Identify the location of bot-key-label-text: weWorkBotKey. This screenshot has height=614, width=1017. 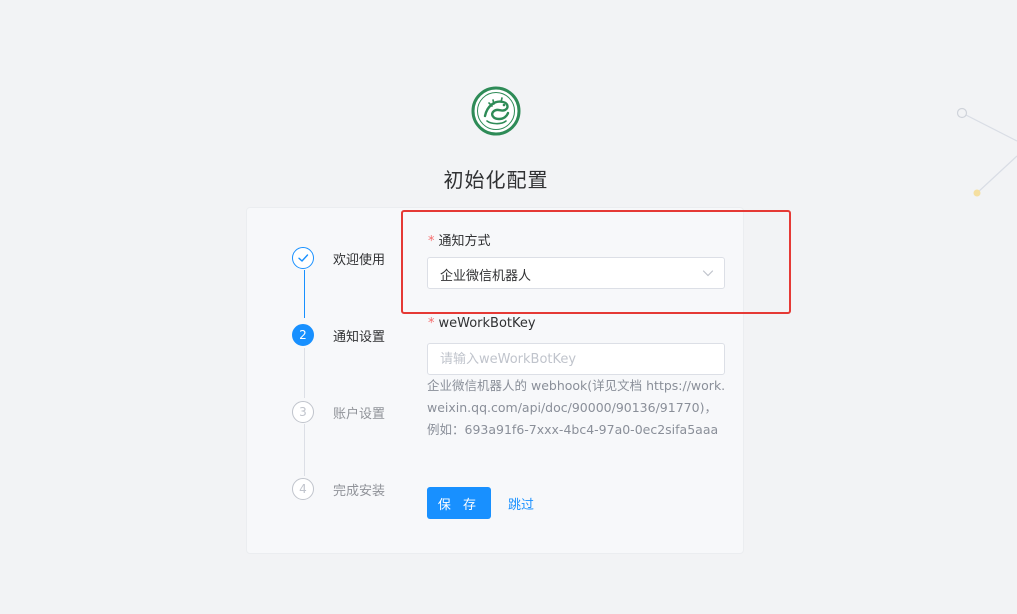
(487, 323).